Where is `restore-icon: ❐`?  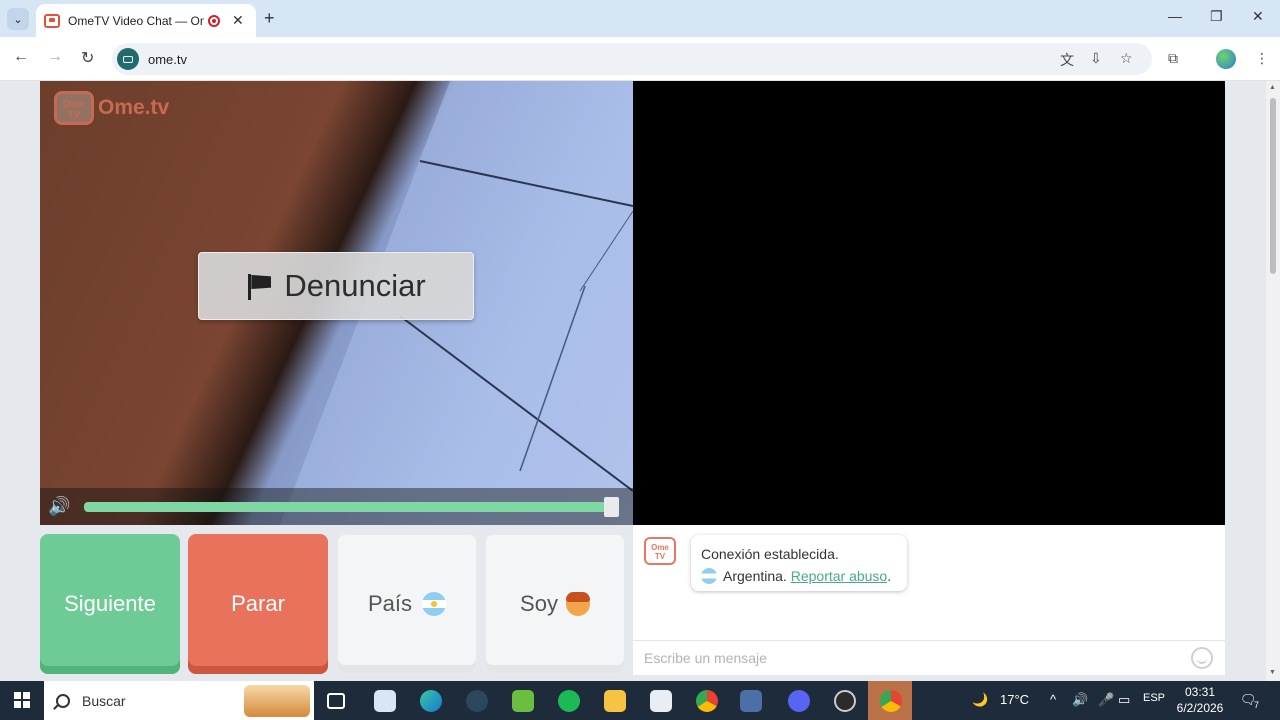
restore-icon: ❐ is located at coordinates (1216, 16).